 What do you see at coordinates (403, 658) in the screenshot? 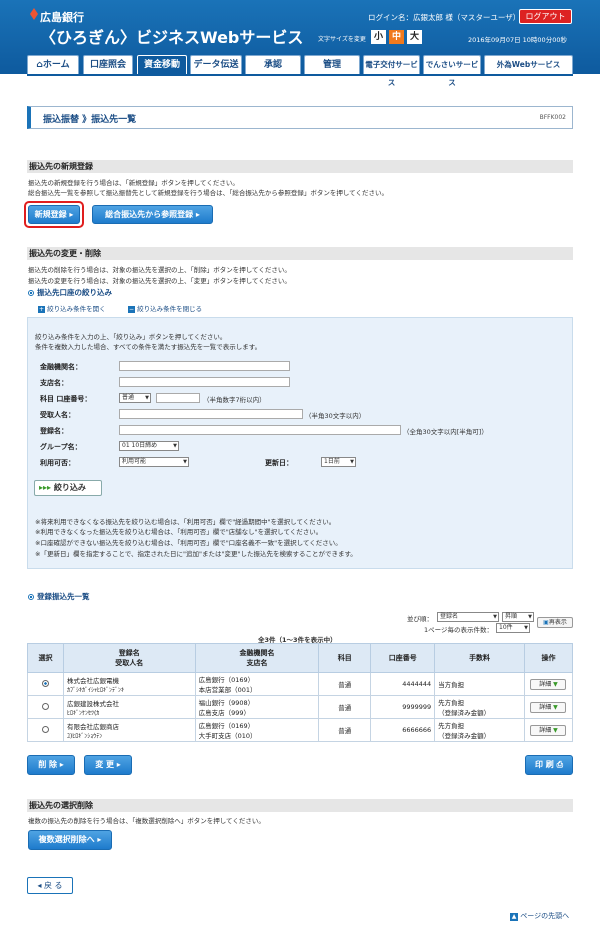
I see `col-account: 口座番号` at bounding box center [403, 658].